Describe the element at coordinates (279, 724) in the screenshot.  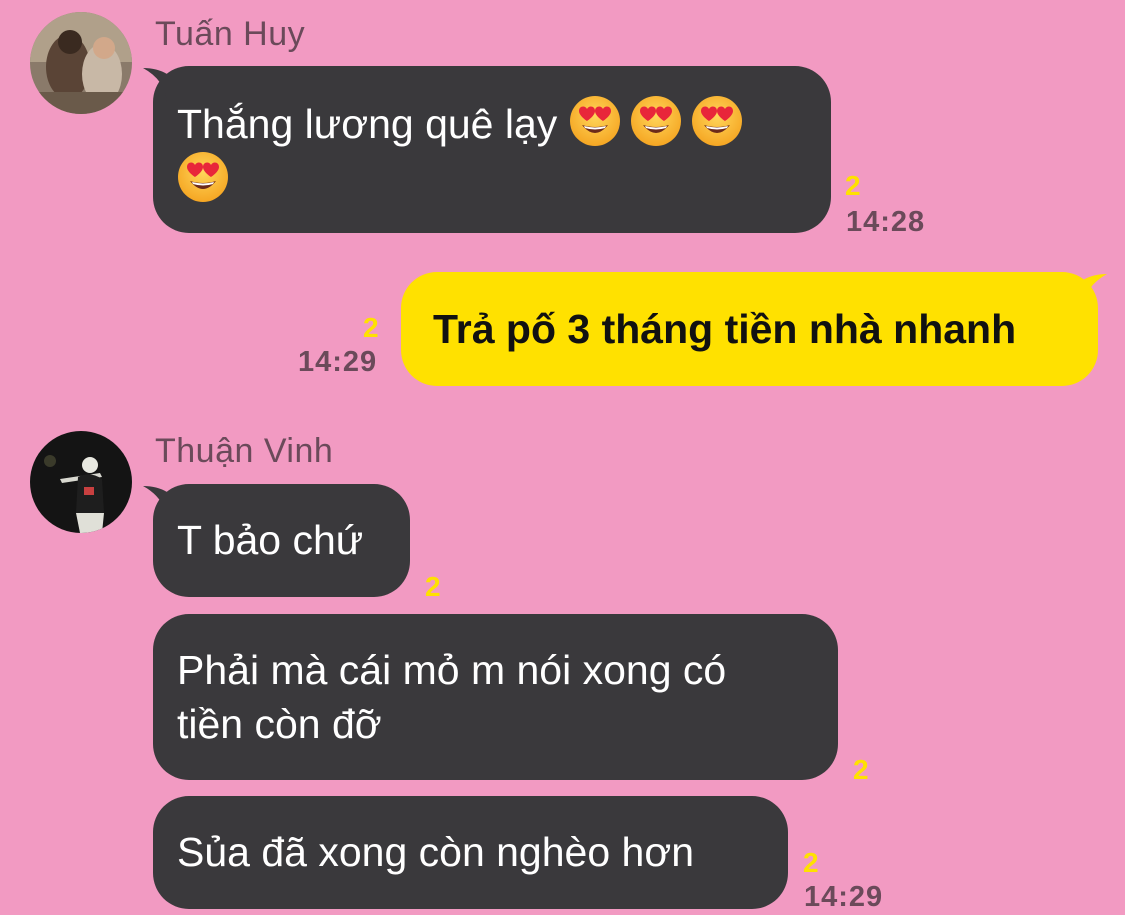
I see `message-text-line: tiền còn đỡ` at that location.